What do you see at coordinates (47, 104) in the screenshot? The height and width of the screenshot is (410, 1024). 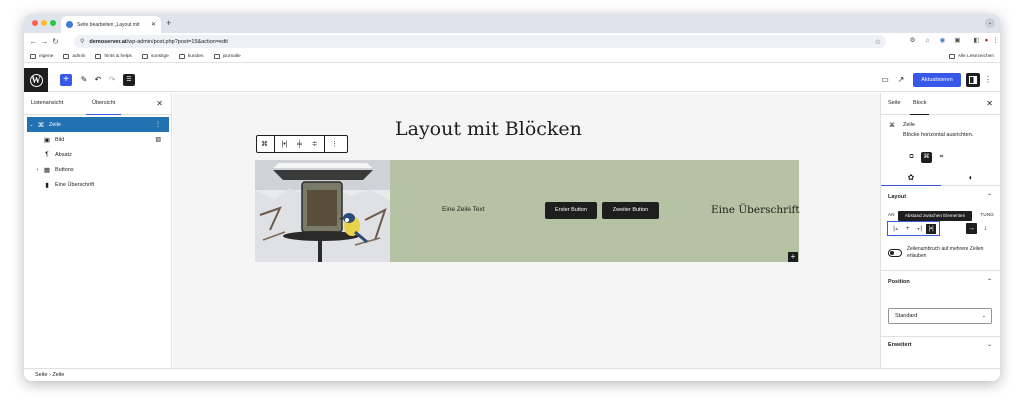 I see `tab-list-view: Listenansicht` at bounding box center [47, 104].